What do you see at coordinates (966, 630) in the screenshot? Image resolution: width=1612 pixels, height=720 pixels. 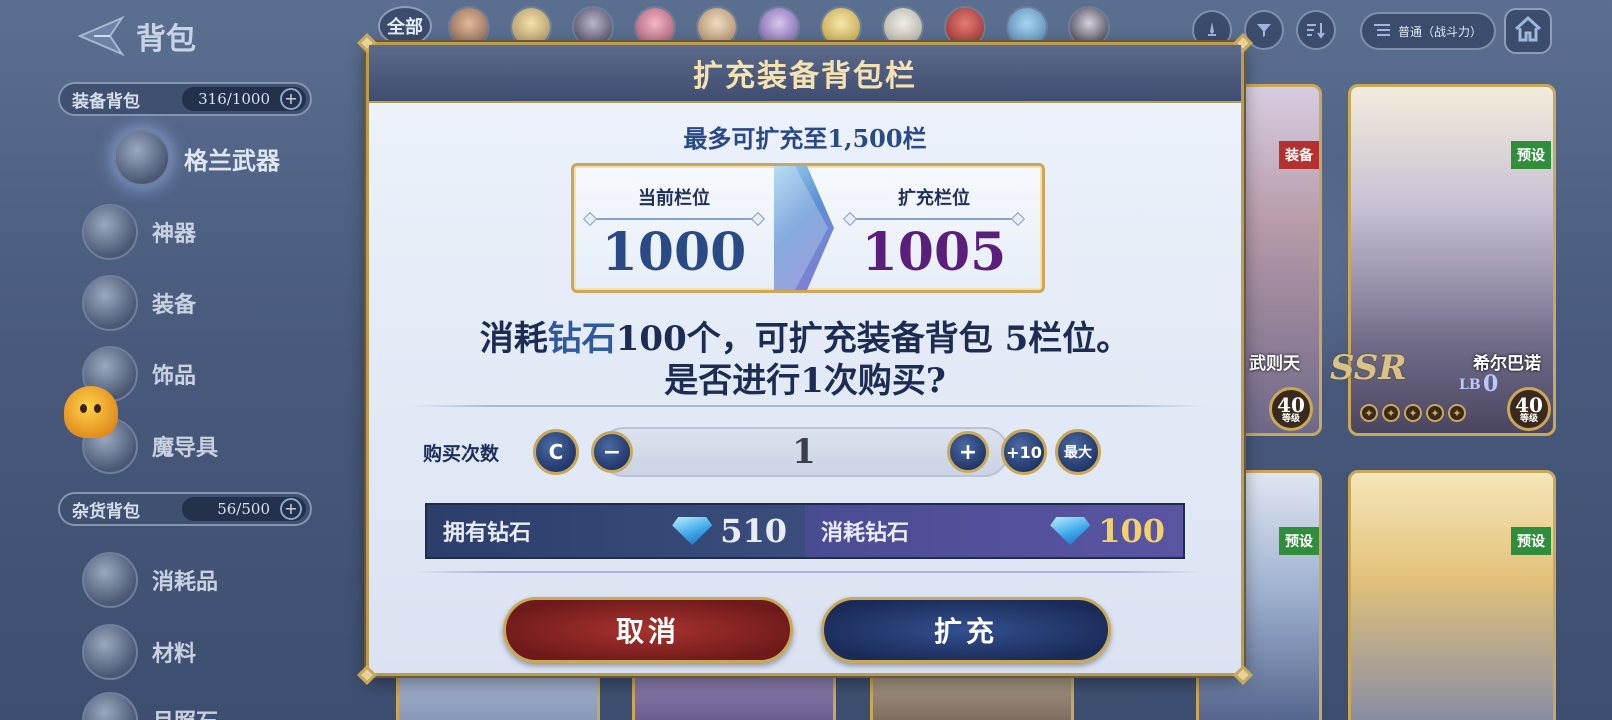 I see `expand-confirm-button: 扩充` at bounding box center [966, 630].